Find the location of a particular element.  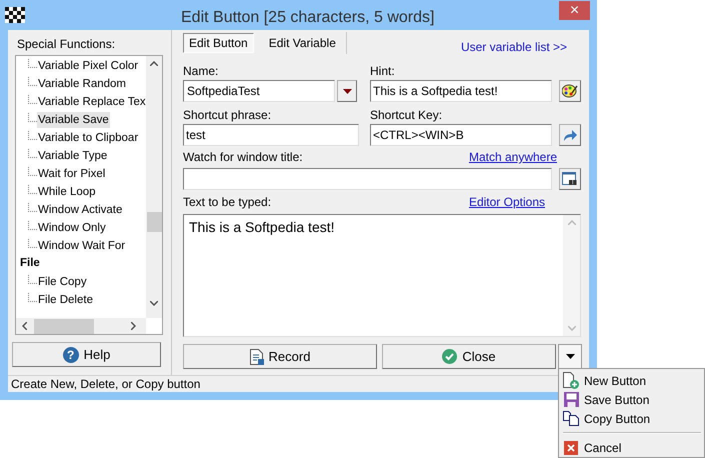

field-label: Text to be typed: is located at coordinates (227, 202).